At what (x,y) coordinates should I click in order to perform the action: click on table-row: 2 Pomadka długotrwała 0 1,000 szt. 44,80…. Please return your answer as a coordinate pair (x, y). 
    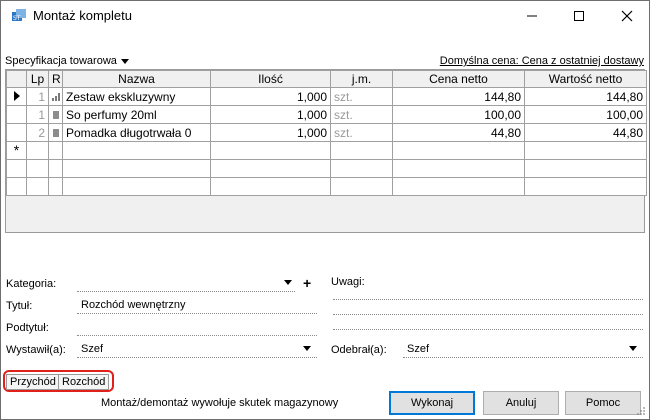
    Looking at the image, I should click on (326, 132).